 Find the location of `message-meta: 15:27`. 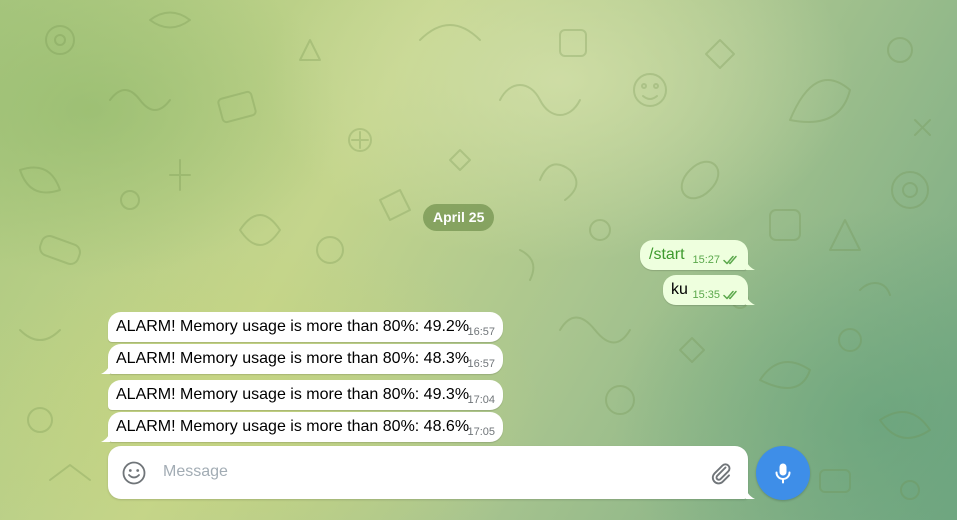

message-meta: 15:27 is located at coordinates (716, 260).